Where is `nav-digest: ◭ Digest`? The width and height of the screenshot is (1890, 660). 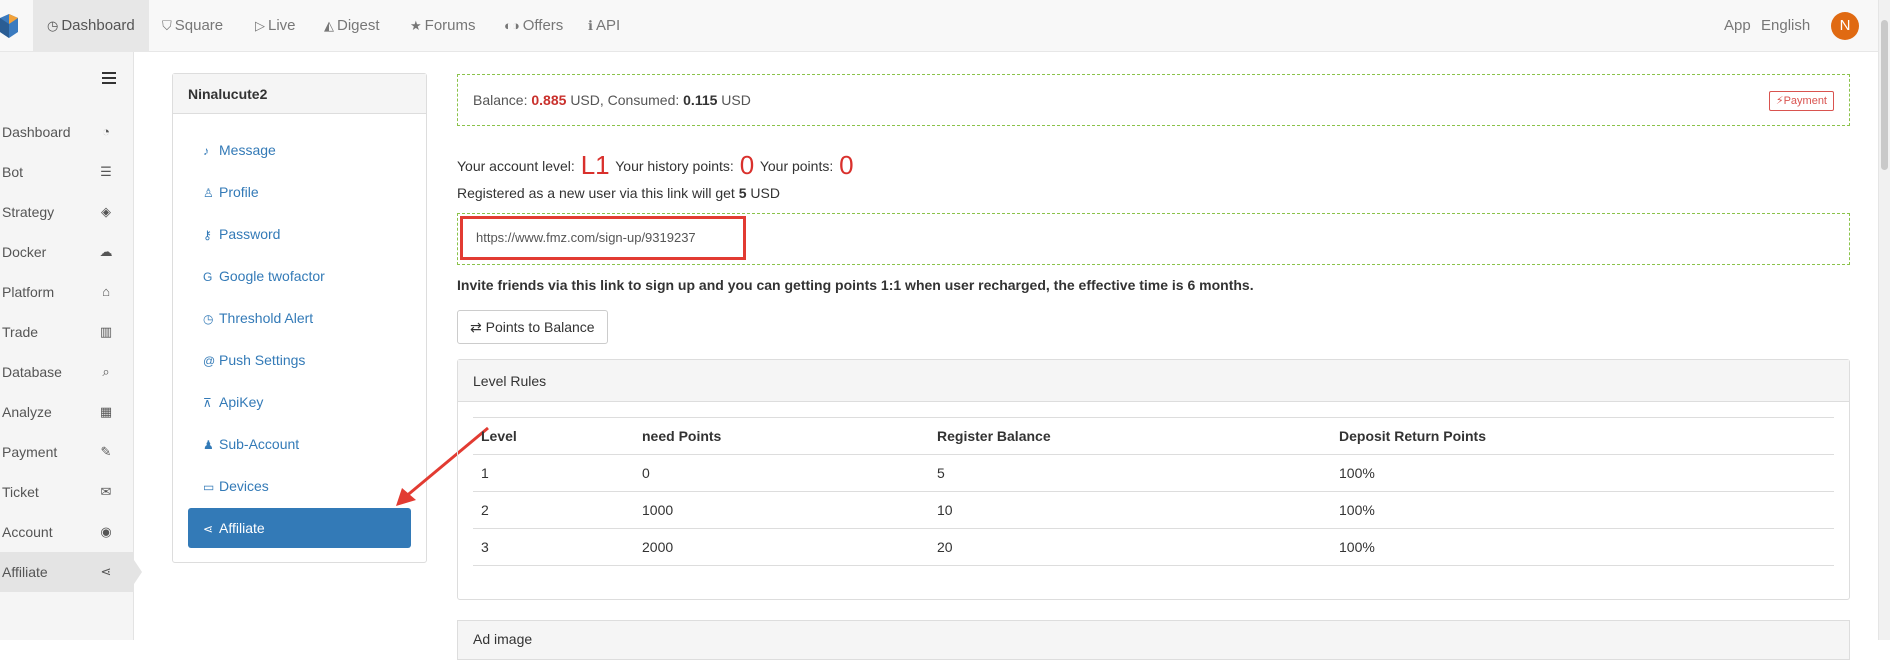
nav-digest: ◭ Digest is located at coordinates (352, 26).